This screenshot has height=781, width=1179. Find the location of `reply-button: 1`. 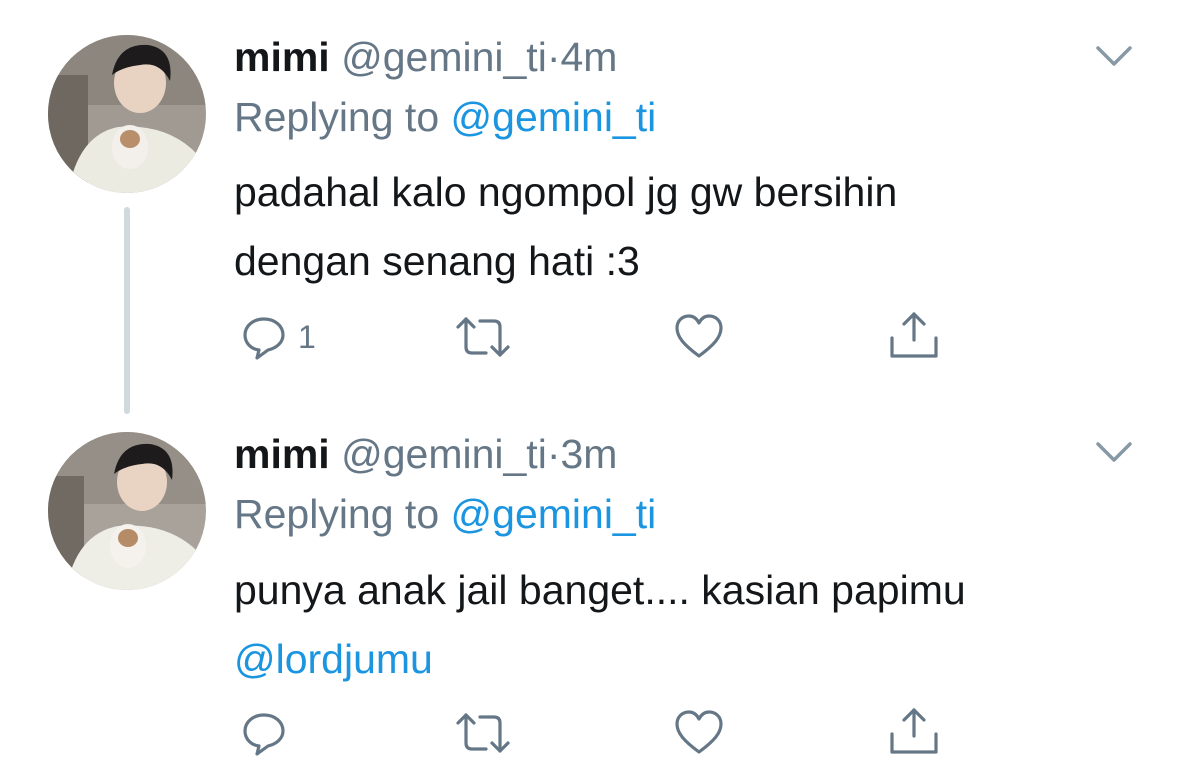

reply-button: 1 is located at coordinates (278, 337).